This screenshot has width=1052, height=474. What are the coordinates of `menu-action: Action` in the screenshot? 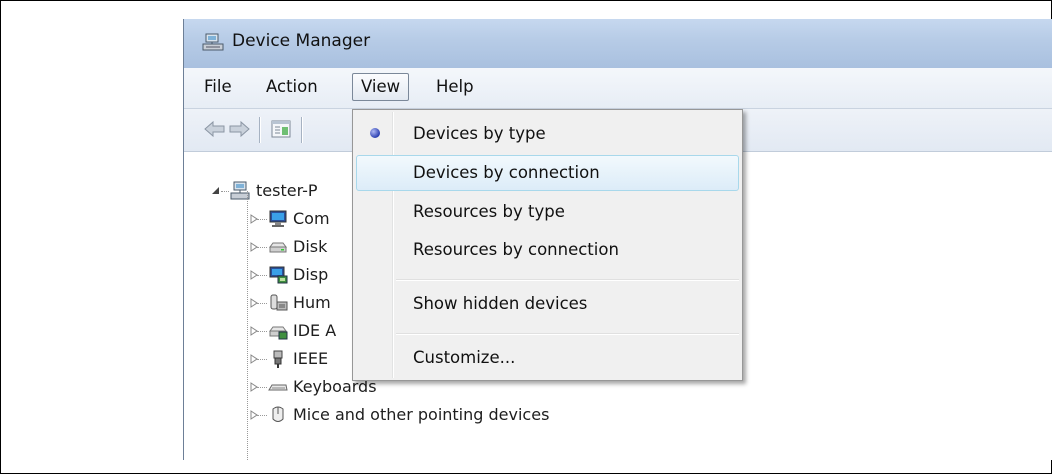 It's located at (292, 87).